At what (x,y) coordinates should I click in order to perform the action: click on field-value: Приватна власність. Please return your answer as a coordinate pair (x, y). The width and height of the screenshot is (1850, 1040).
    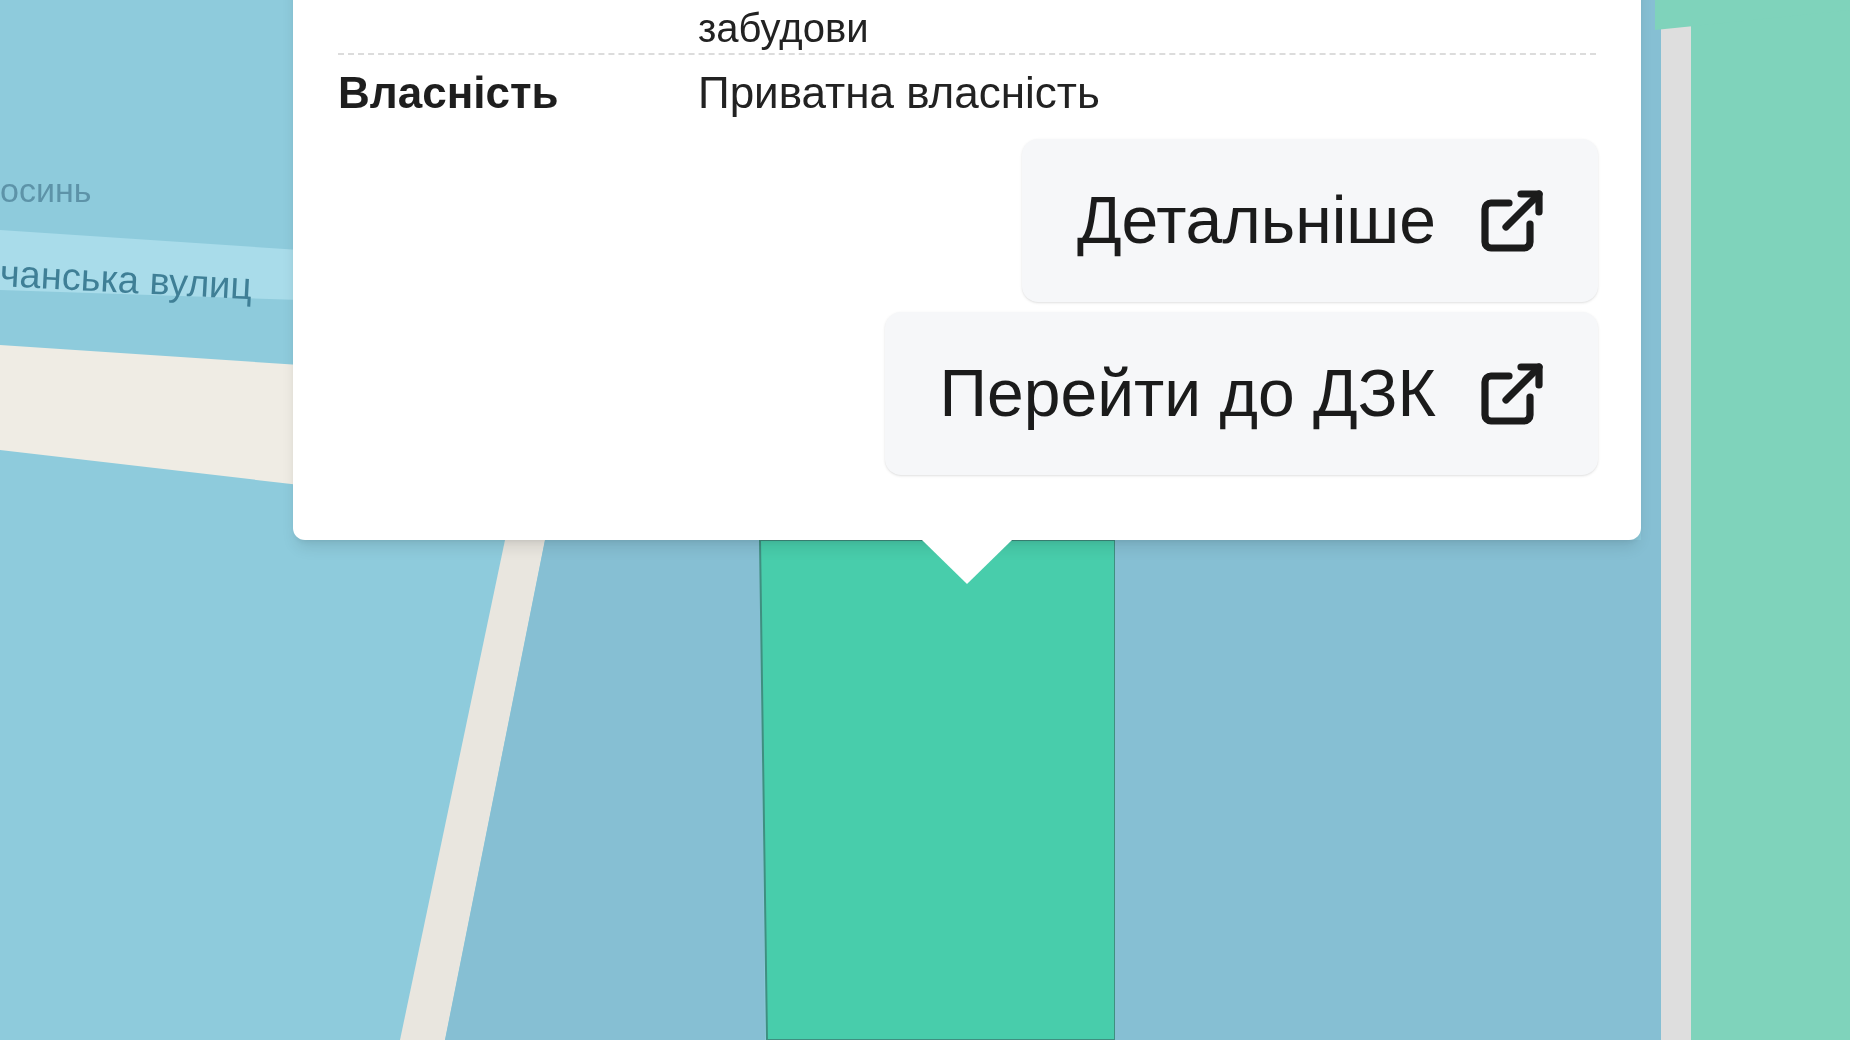
    Looking at the image, I should click on (899, 93).